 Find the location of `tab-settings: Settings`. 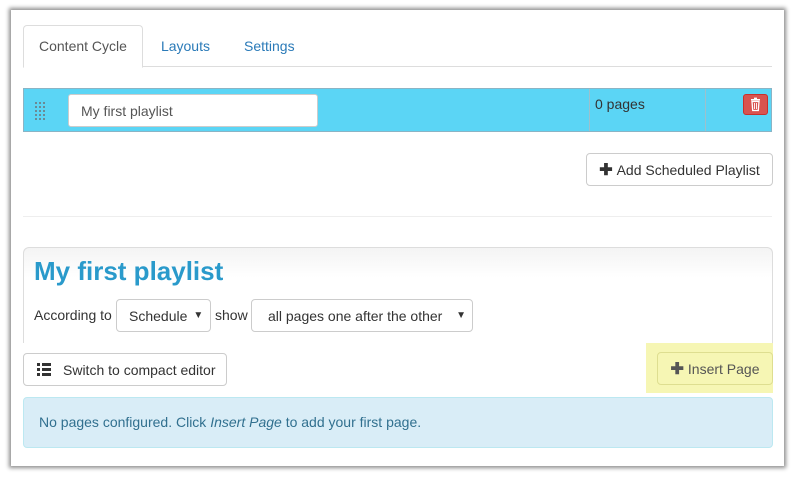

tab-settings: Settings is located at coordinates (269, 46).